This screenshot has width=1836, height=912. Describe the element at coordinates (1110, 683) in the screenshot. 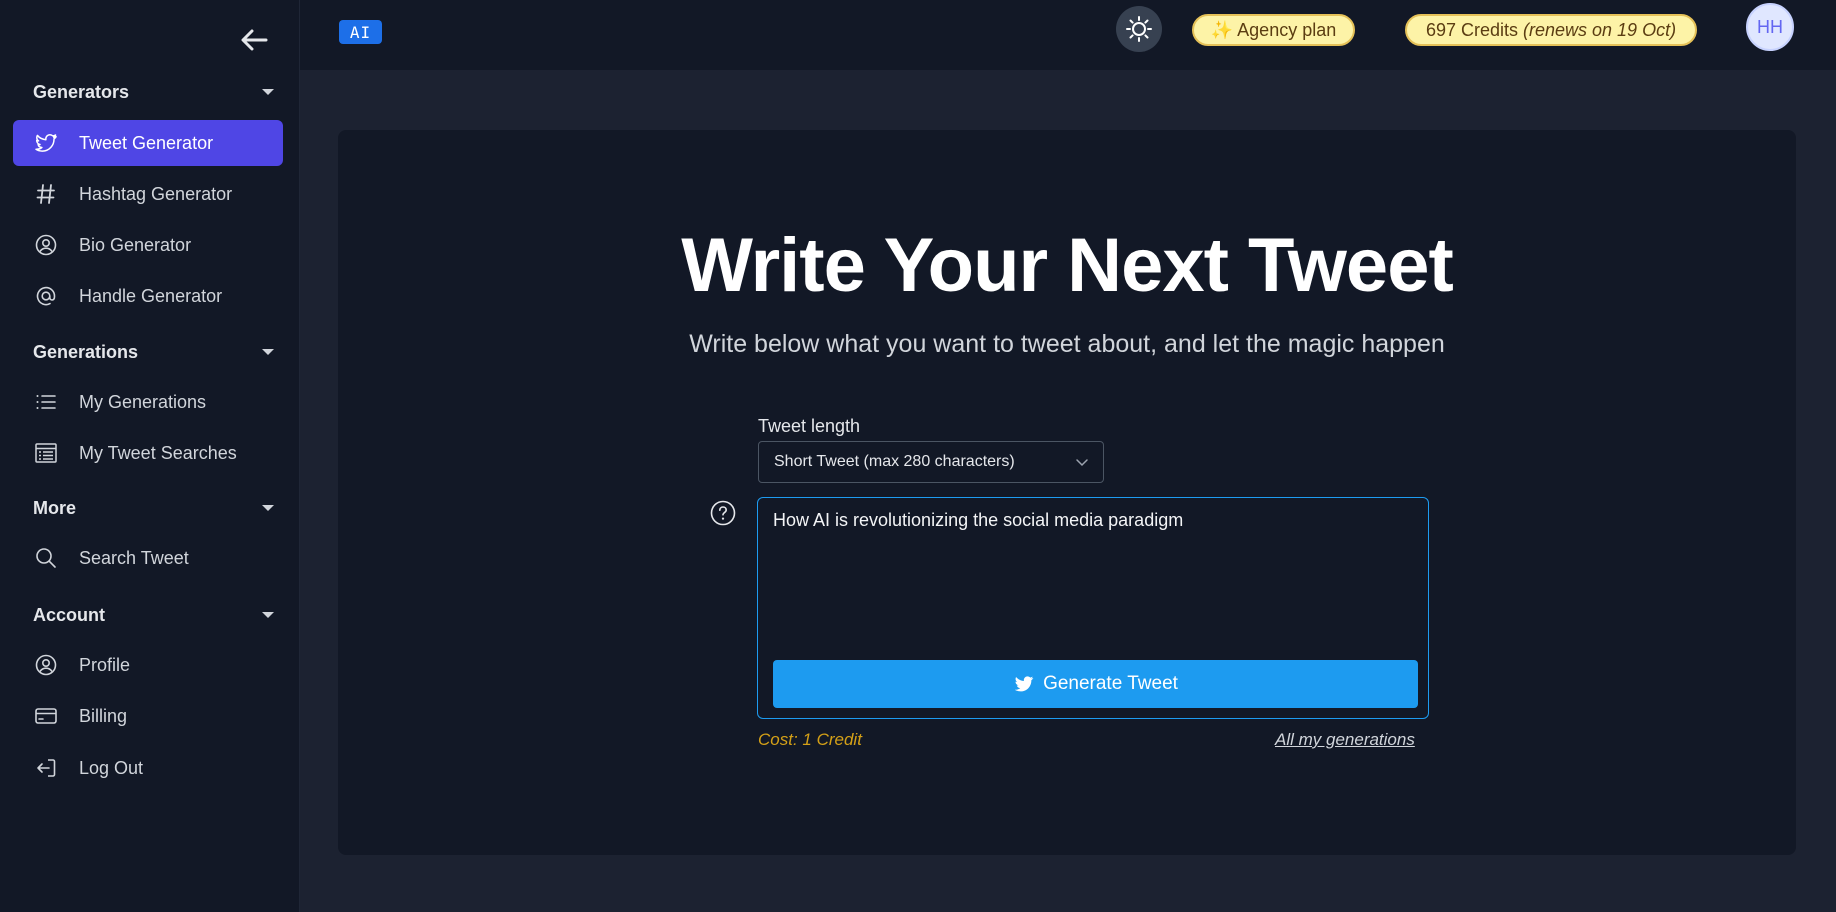

I see `generate-button-label: Generate Tweet` at that location.